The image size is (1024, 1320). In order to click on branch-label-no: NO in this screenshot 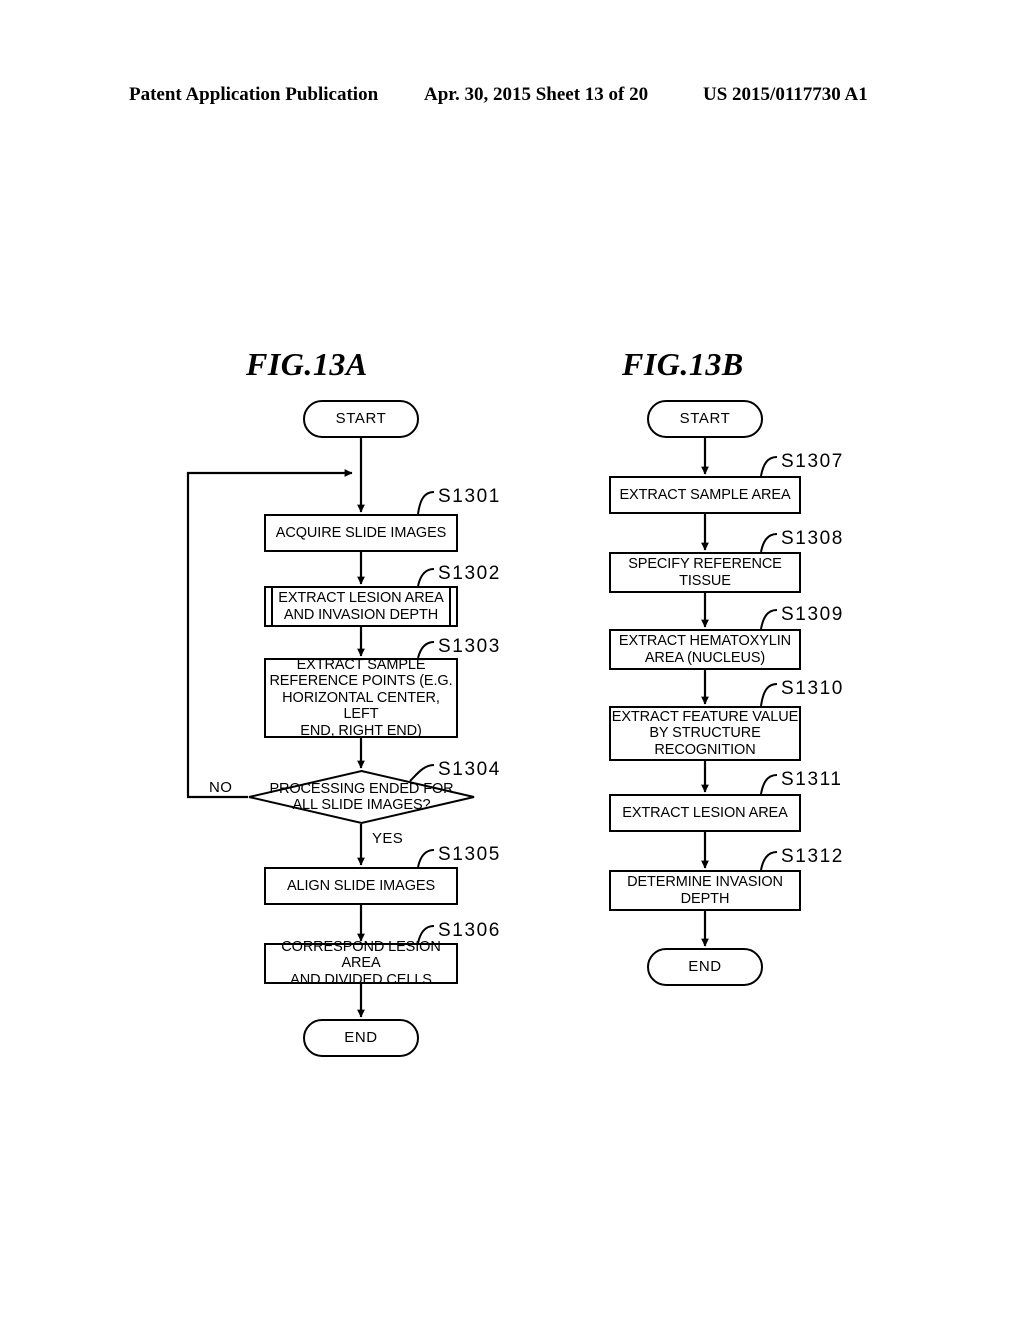, I will do `click(221, 787)`.